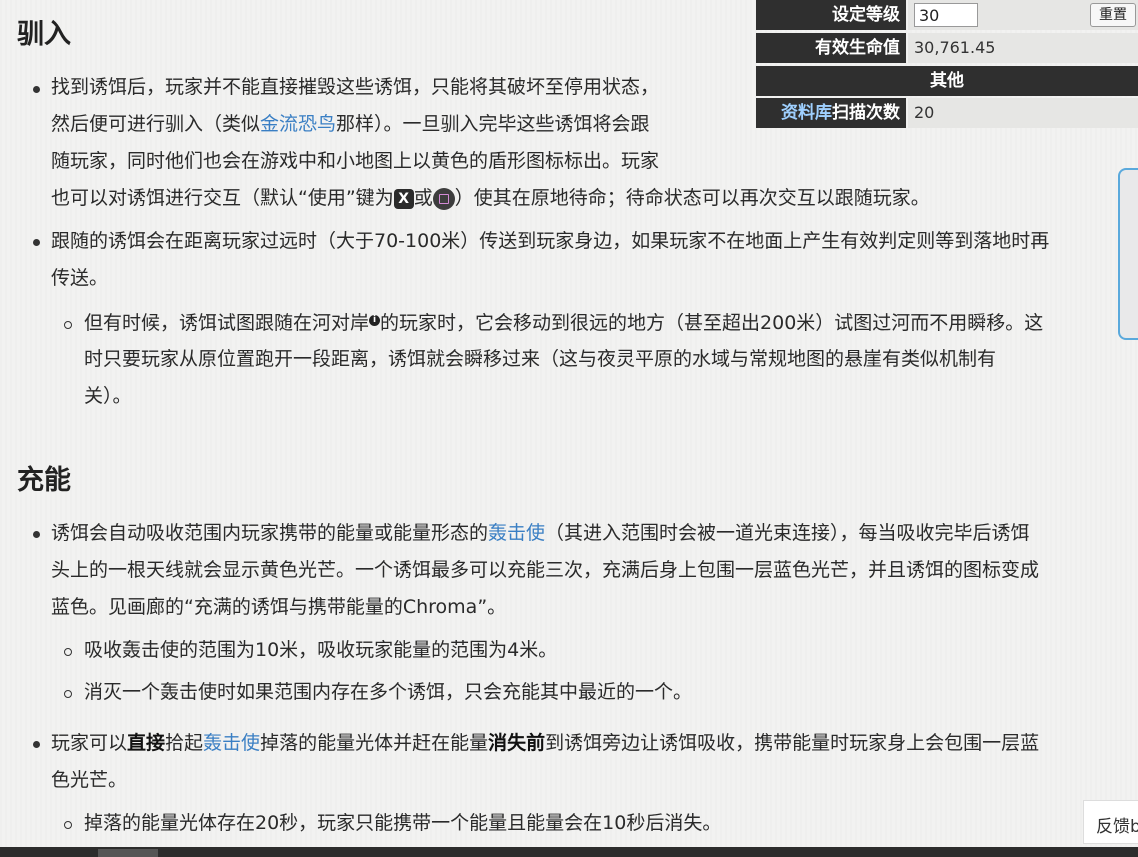 The height and width of the screenshot is (857, 1138). I want to click on paragraph-line: 掉落的能量光体存在20秒，玩家只能携带一个能量且能量会在10秒后消失。, so click(403, 823).